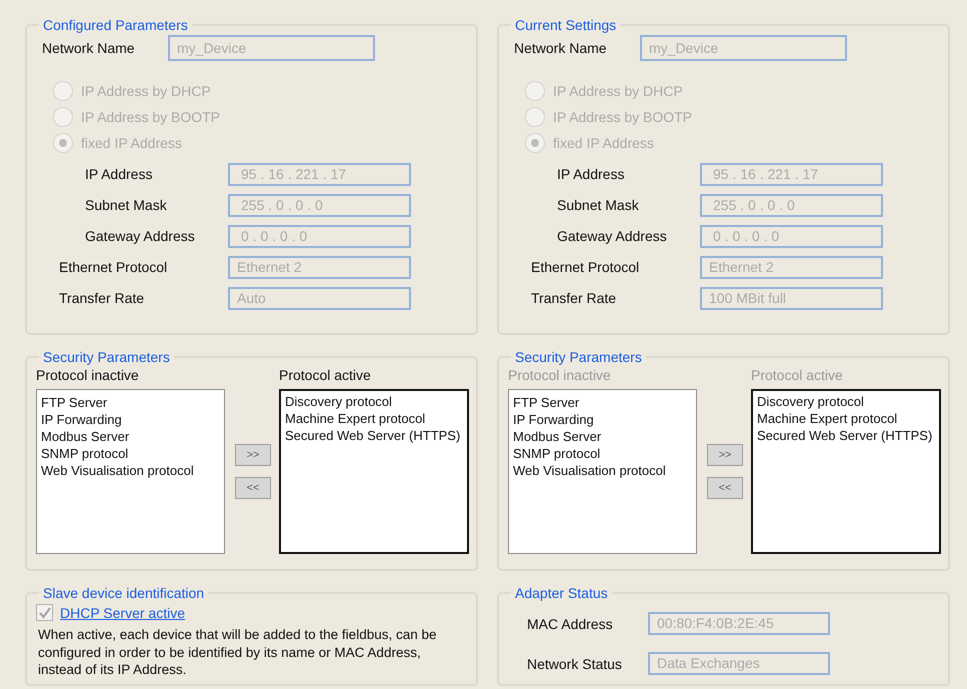 The height and width of the screenshot is (689, 967). I want to click on list-item: Machine Expert protocol, so click(374, 418).